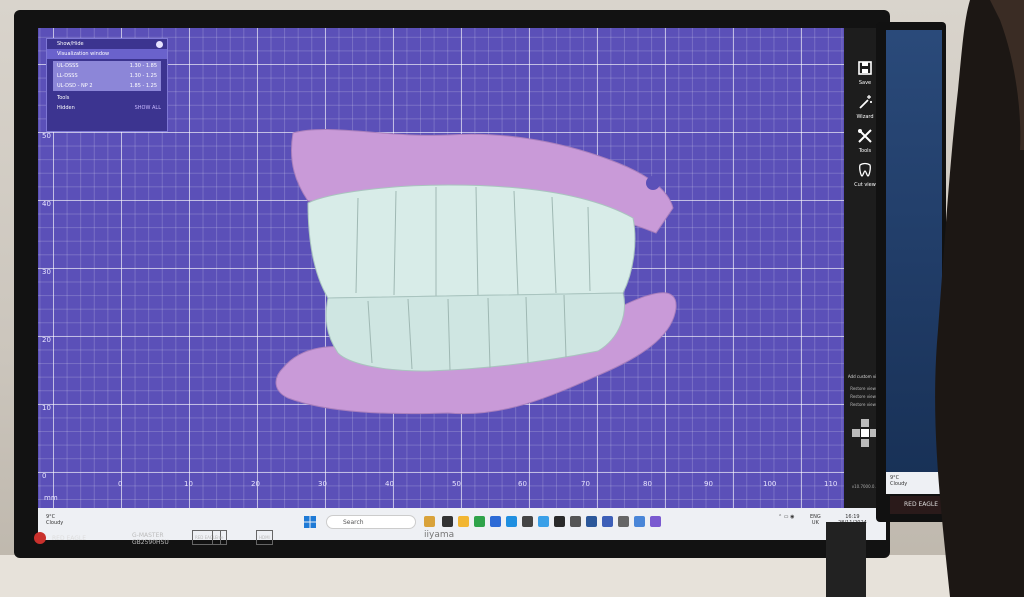 The height and width of the screenshot is (597, 1024). Describe the element at coordinates (51, 498) in the screenshot. I see `axis-unit: mm` at that location.